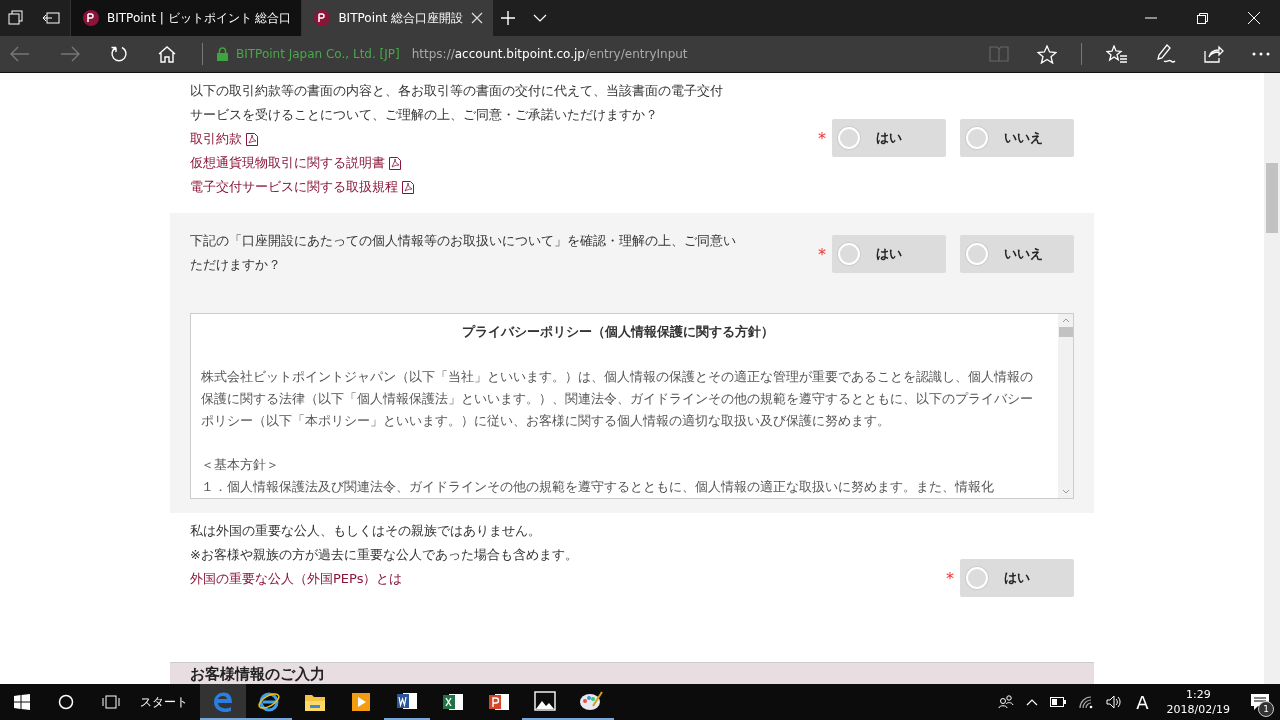  I want to click on favorites-list-icon, so click(1117, 54).